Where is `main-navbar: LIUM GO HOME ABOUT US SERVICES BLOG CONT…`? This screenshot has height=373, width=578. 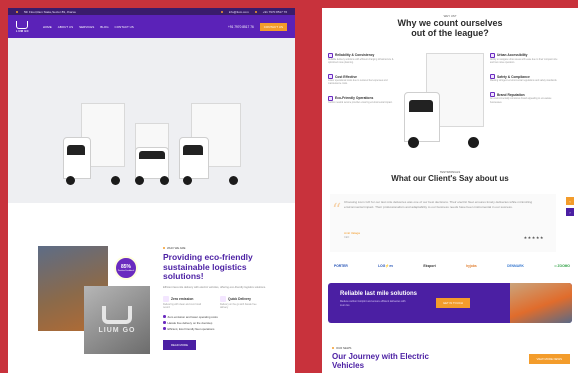 main-navbar: LIUM GO HOME ABOUT US SERVICES BLOG CONT… is located at coordinates (151, 26).